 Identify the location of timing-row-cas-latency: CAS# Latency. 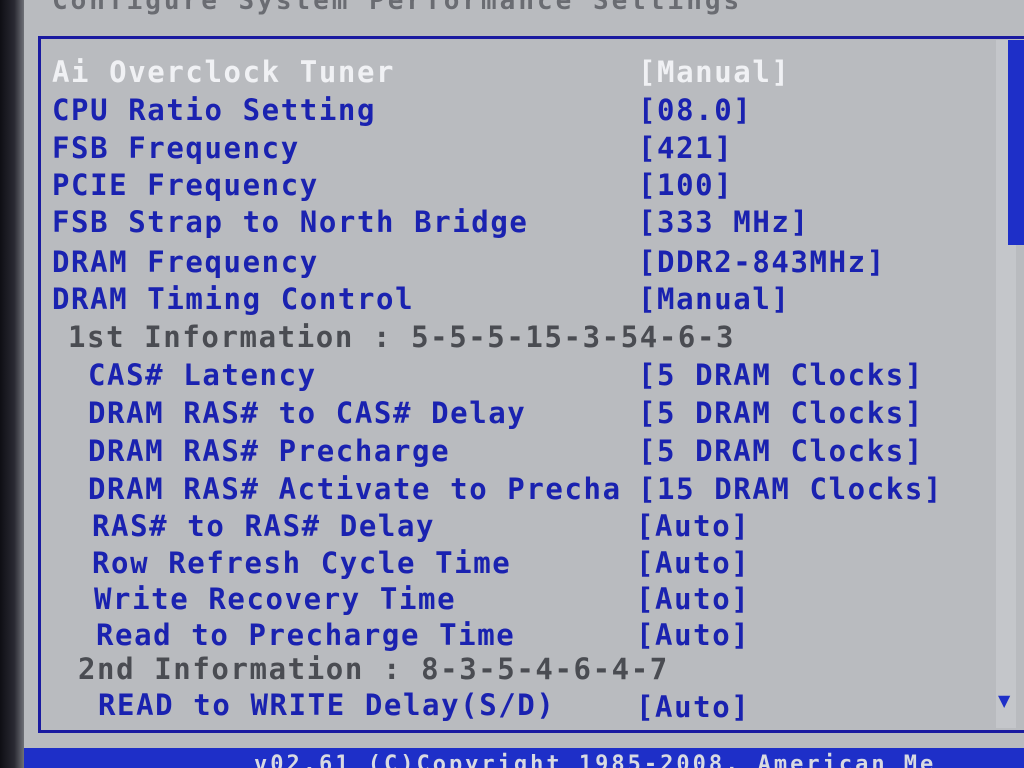
(202, 375).